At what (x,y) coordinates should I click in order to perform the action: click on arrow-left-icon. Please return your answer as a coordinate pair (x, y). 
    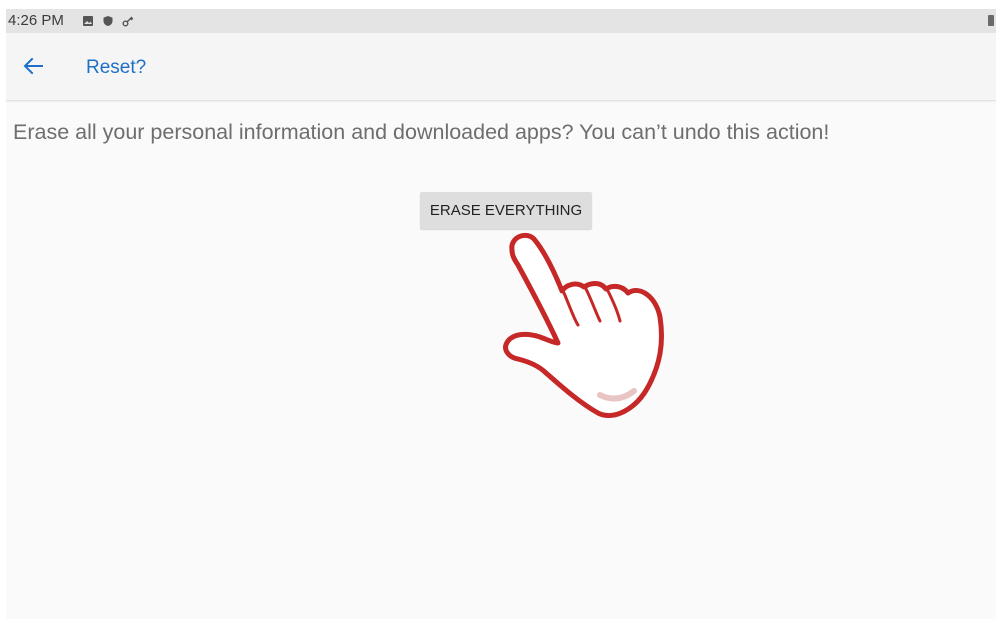
    Looking at the image, I should click on (33, 66).